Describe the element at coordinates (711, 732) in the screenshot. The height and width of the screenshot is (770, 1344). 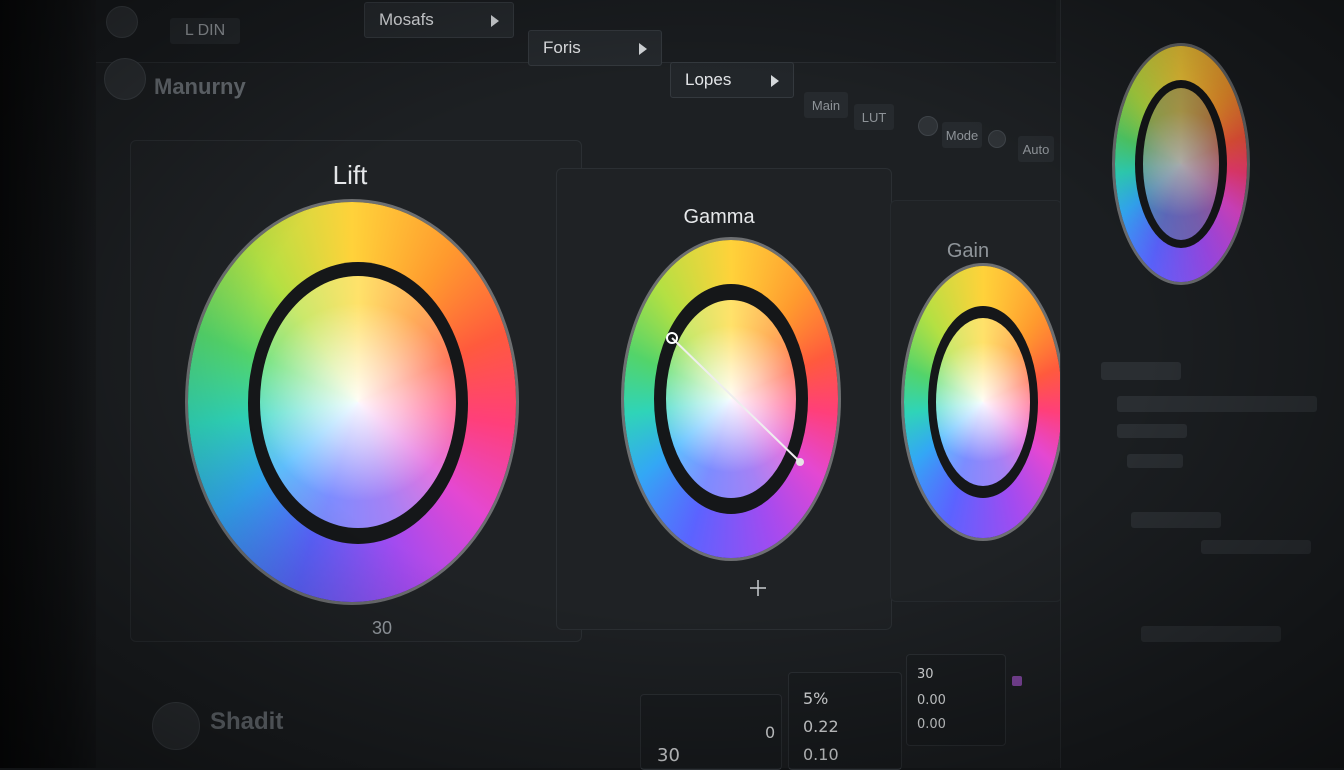
I see `readout-box-1: 30 0` at that location.